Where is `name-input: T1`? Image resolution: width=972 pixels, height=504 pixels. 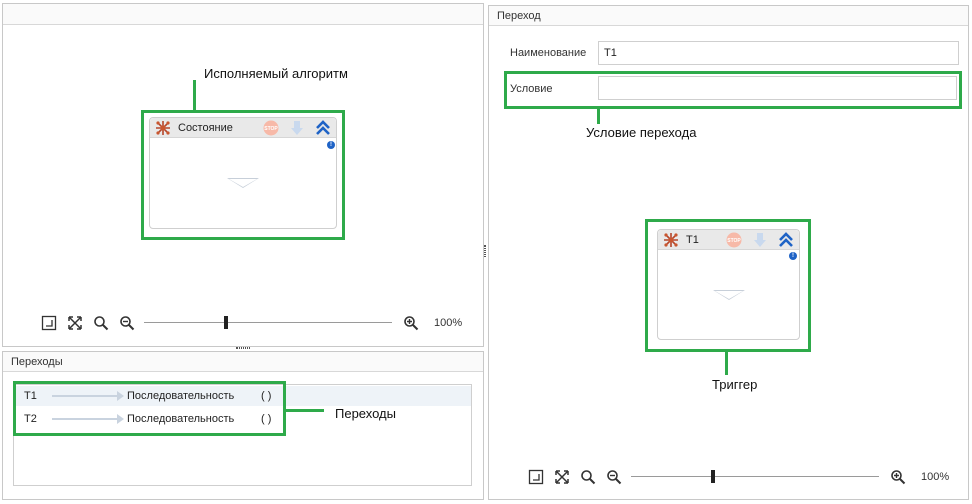
name-input: T1 is located at coordinates (778, 53).